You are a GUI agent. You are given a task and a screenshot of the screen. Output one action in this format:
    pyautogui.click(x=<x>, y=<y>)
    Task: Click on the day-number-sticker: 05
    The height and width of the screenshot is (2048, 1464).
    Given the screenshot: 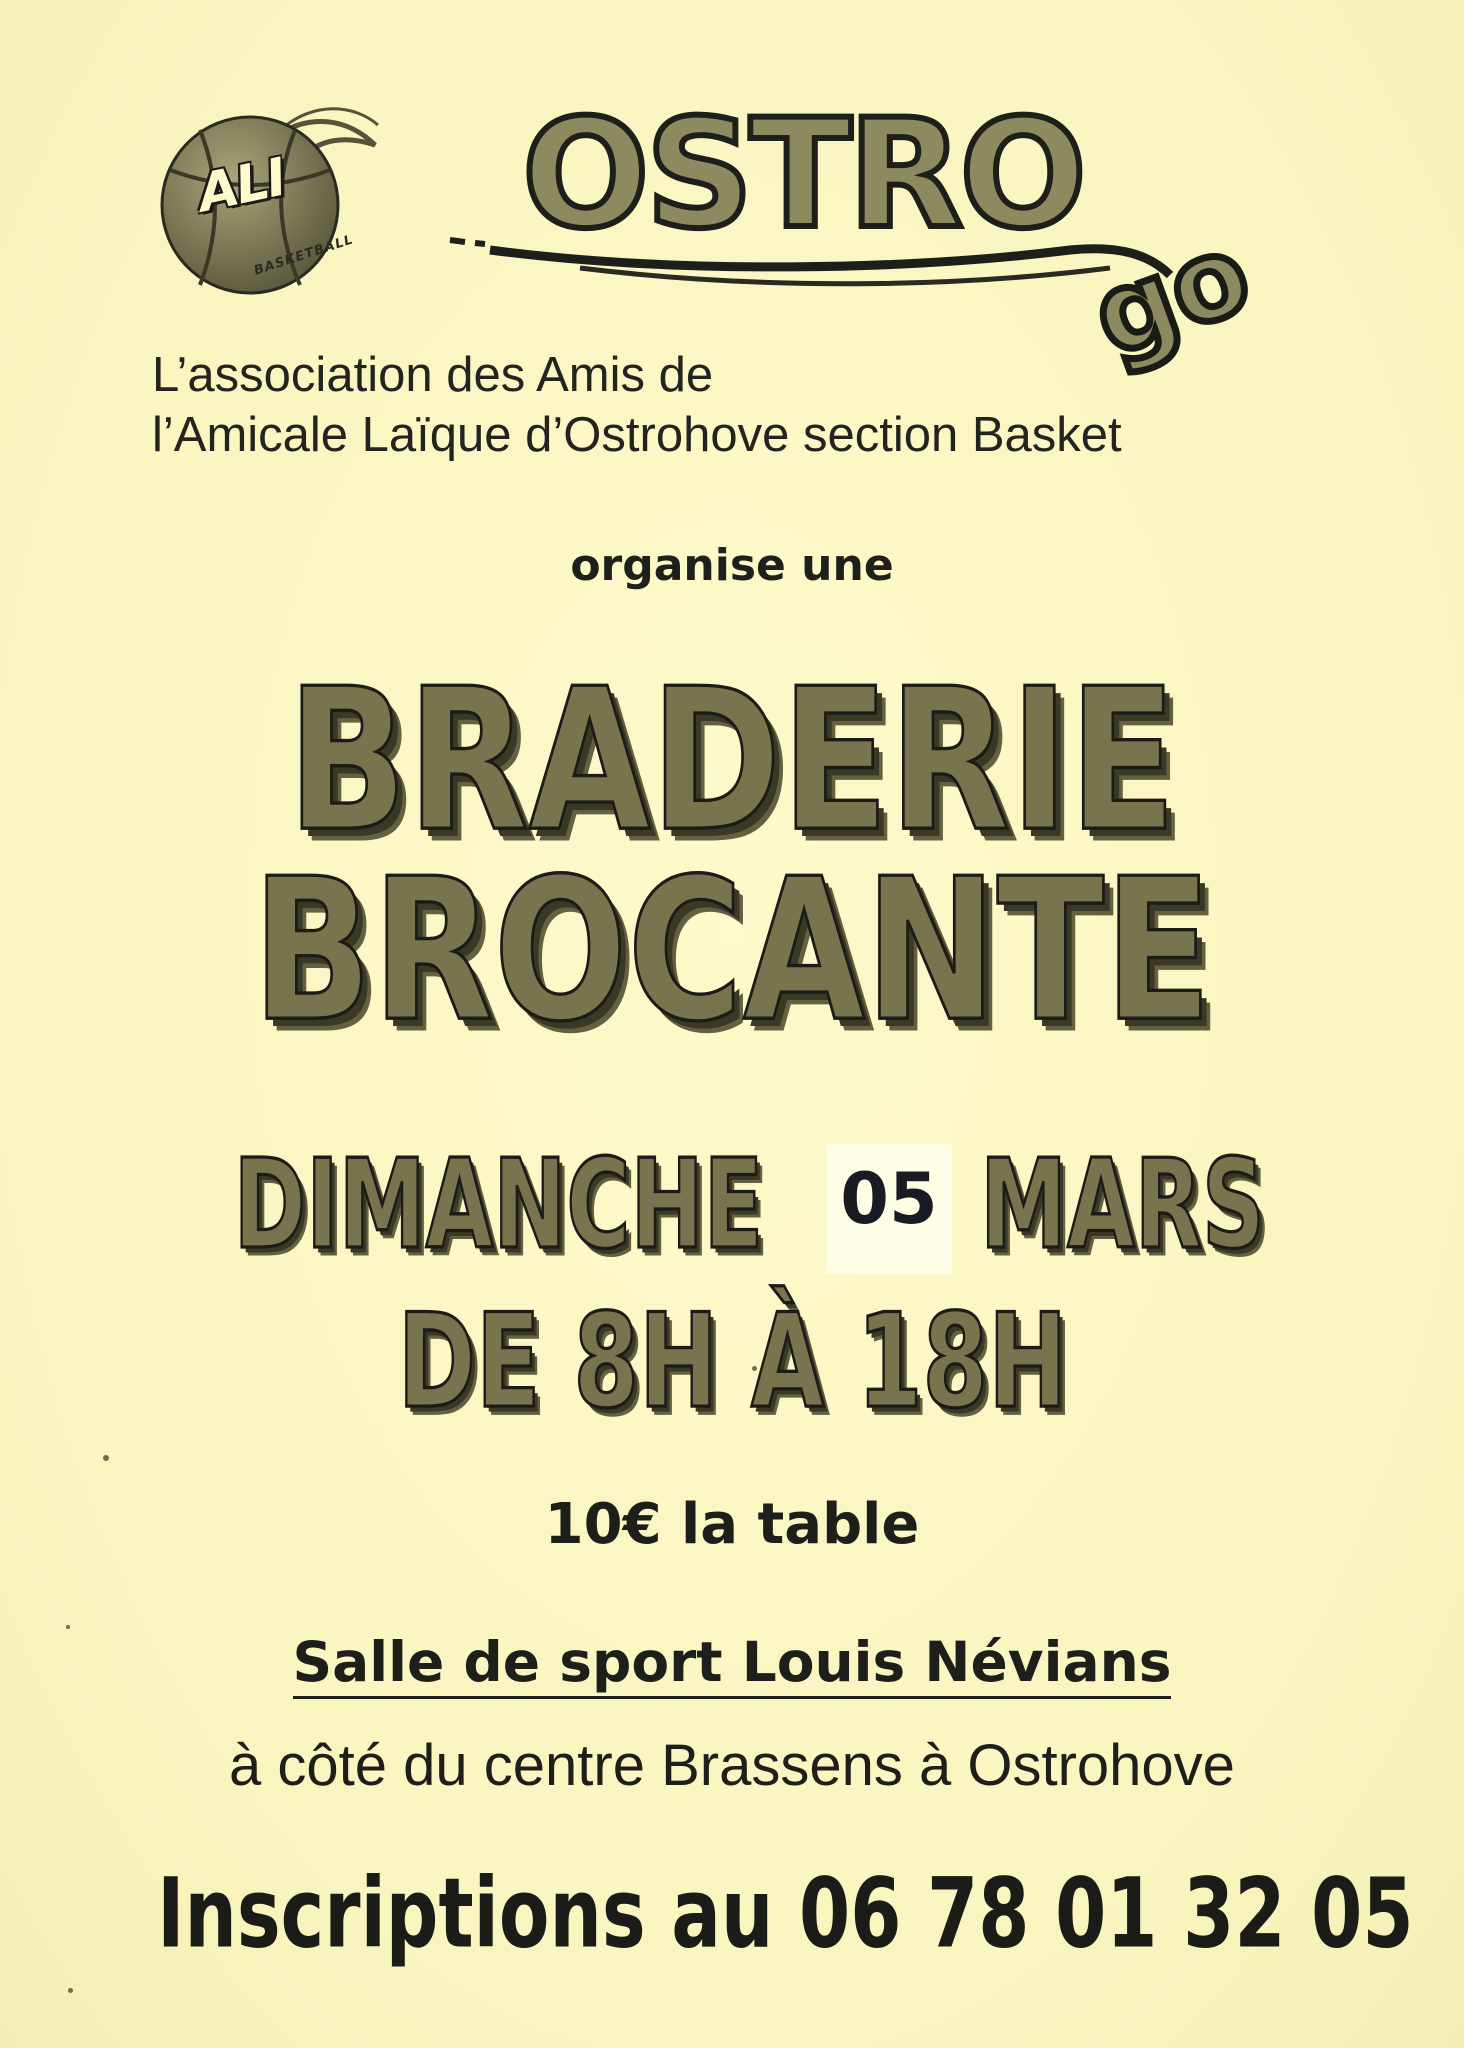 What is the action you would take?
    pyautogui.click(x=889, y=1209)
    